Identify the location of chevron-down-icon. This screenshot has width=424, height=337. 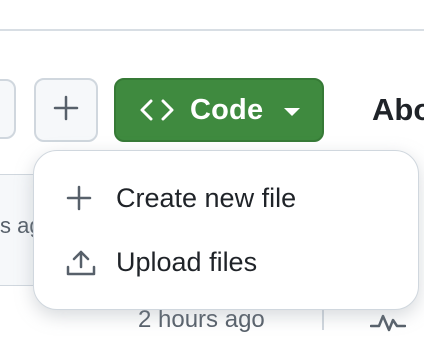
(292, 112).